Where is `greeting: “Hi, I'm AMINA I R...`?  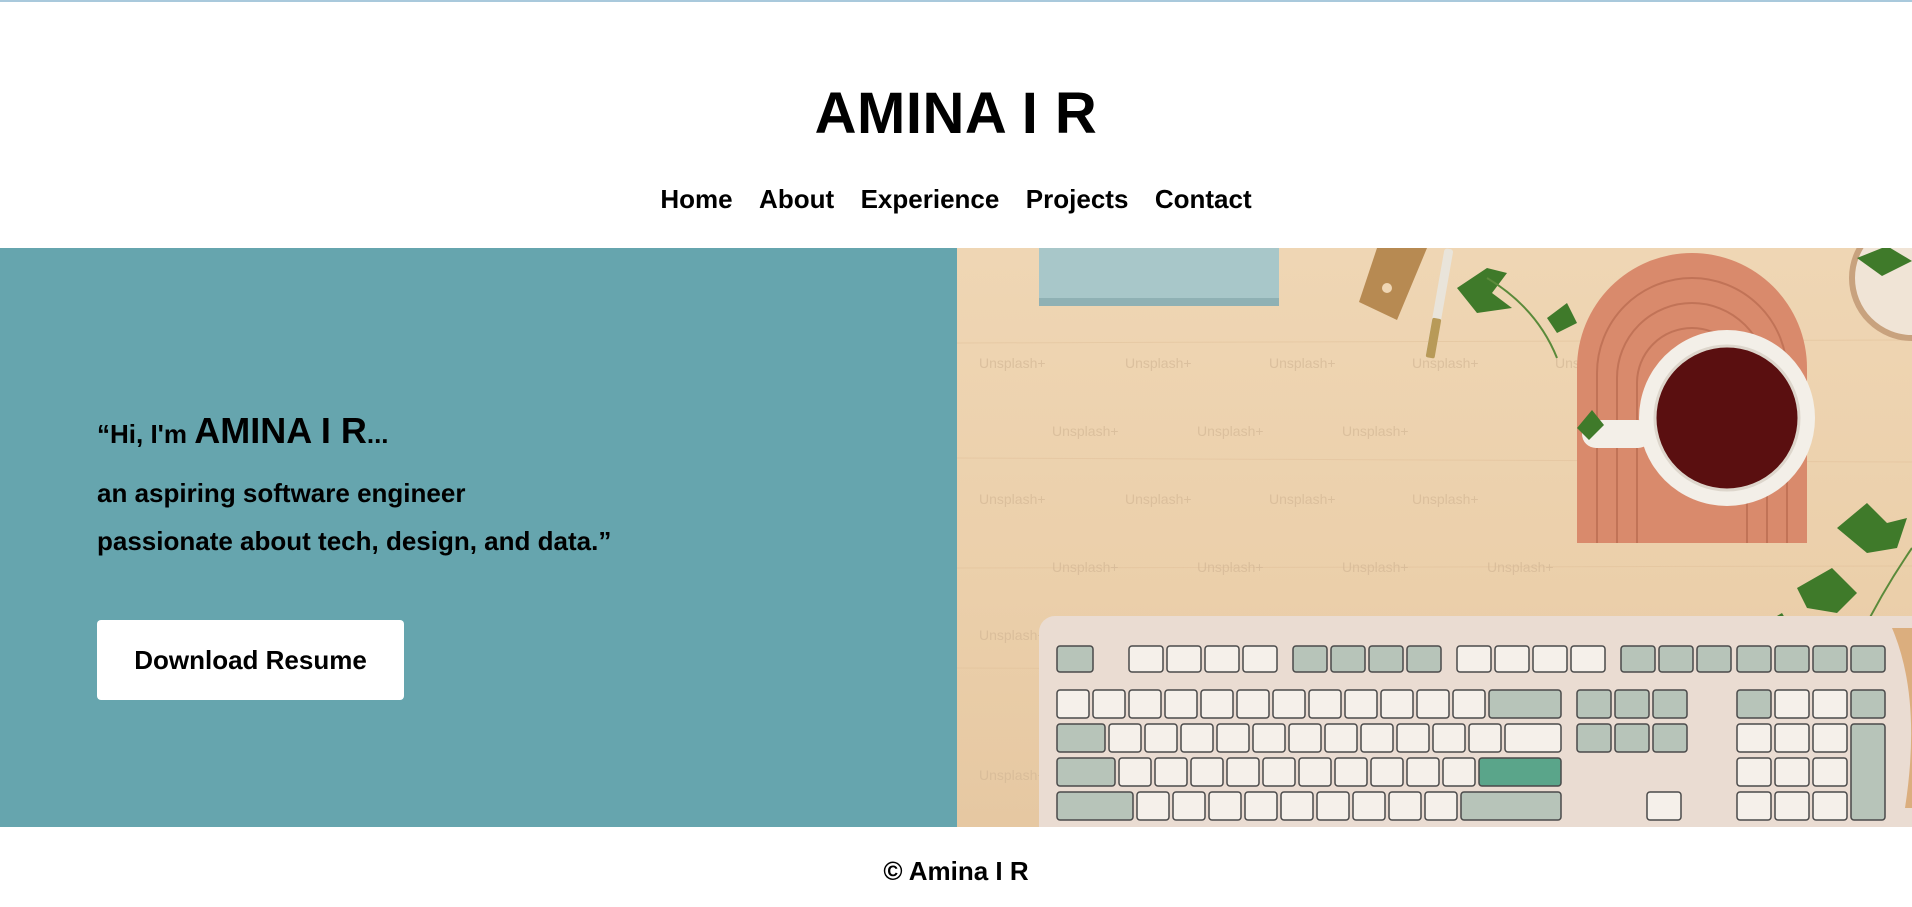
greeting: “Hi, I'm AMINA I R... is located at coordinates (354, 432).